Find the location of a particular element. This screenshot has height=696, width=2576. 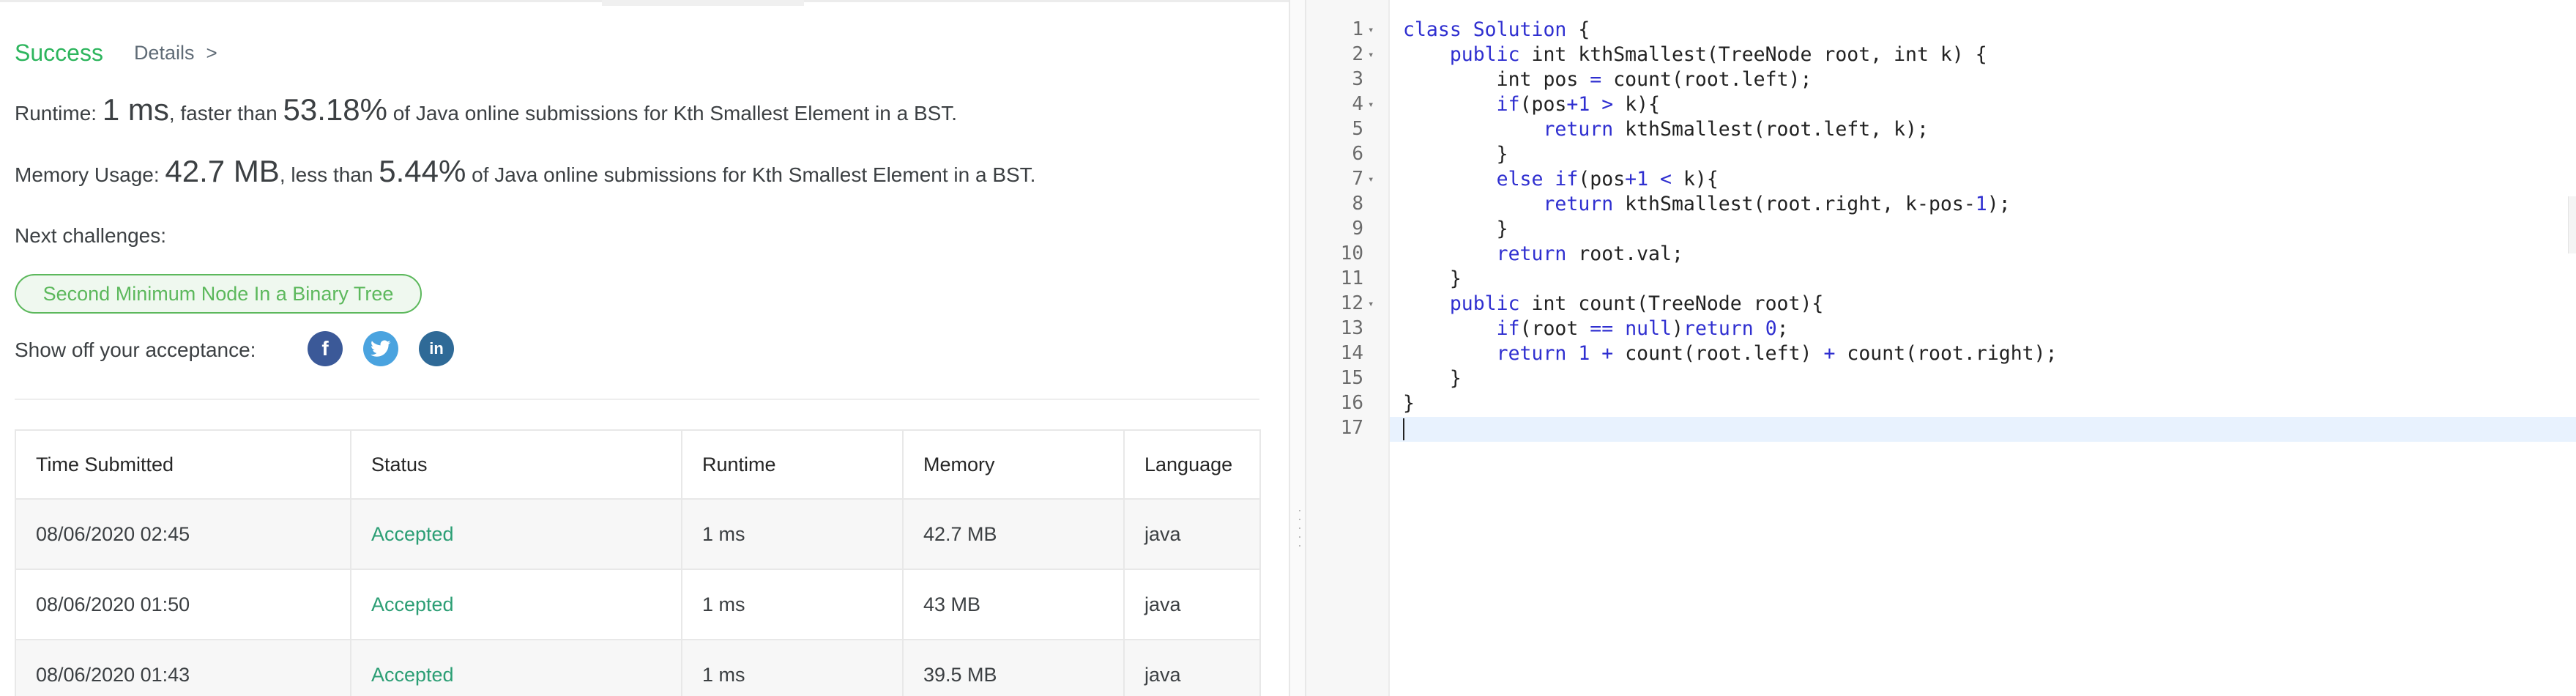

code-token: 0 is located at coordinates (1771, 328).